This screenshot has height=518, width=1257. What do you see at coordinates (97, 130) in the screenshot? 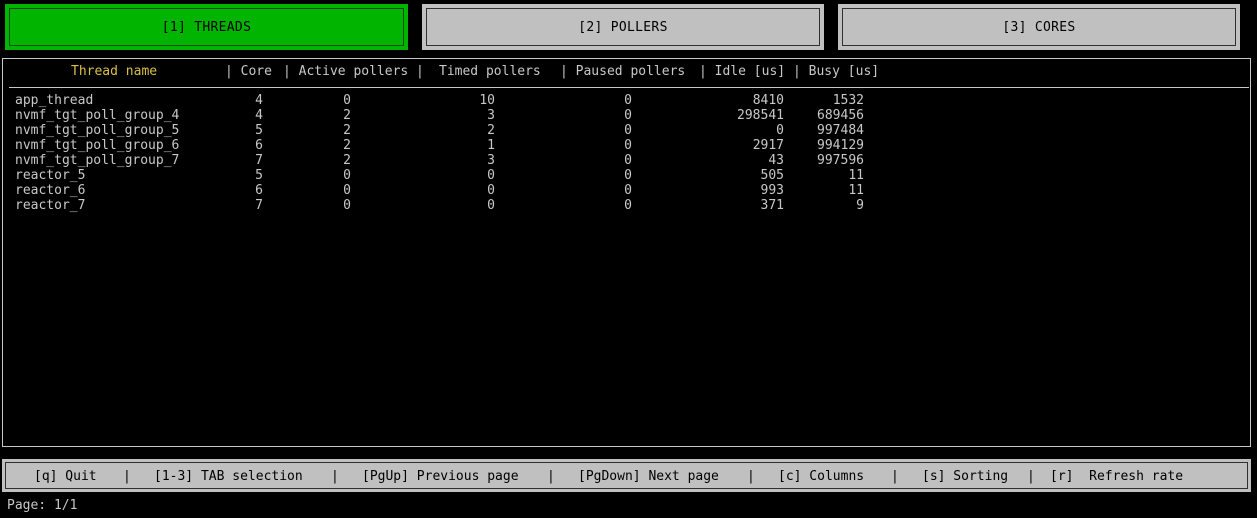
I see `cell-thread-name: nvmf_tgt_poll_group_5` at bounding box center [97, 130].